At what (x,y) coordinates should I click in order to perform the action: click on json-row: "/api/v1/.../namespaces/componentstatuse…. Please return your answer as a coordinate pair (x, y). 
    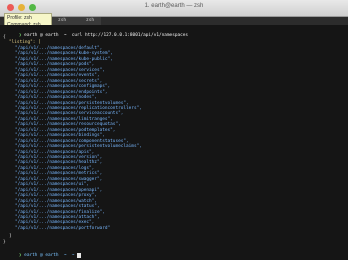
    Looking at the image, I should click on (72, 141).